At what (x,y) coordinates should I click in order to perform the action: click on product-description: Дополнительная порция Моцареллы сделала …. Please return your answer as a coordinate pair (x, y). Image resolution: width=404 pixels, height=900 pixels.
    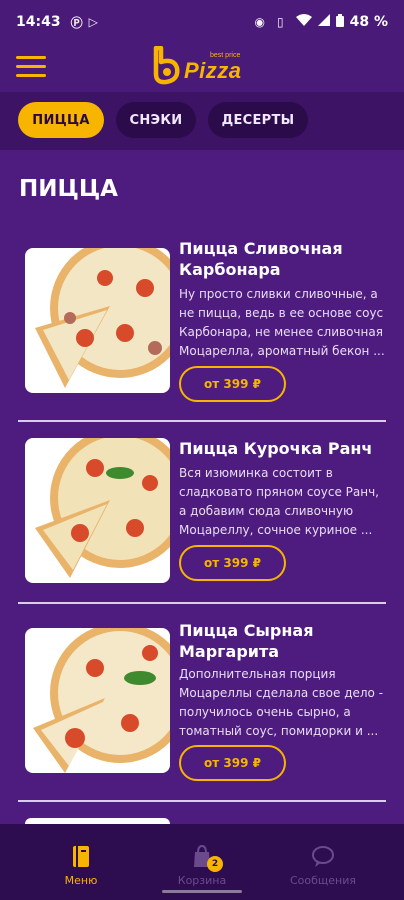
    Looking at the image, I should click on (281, 702).